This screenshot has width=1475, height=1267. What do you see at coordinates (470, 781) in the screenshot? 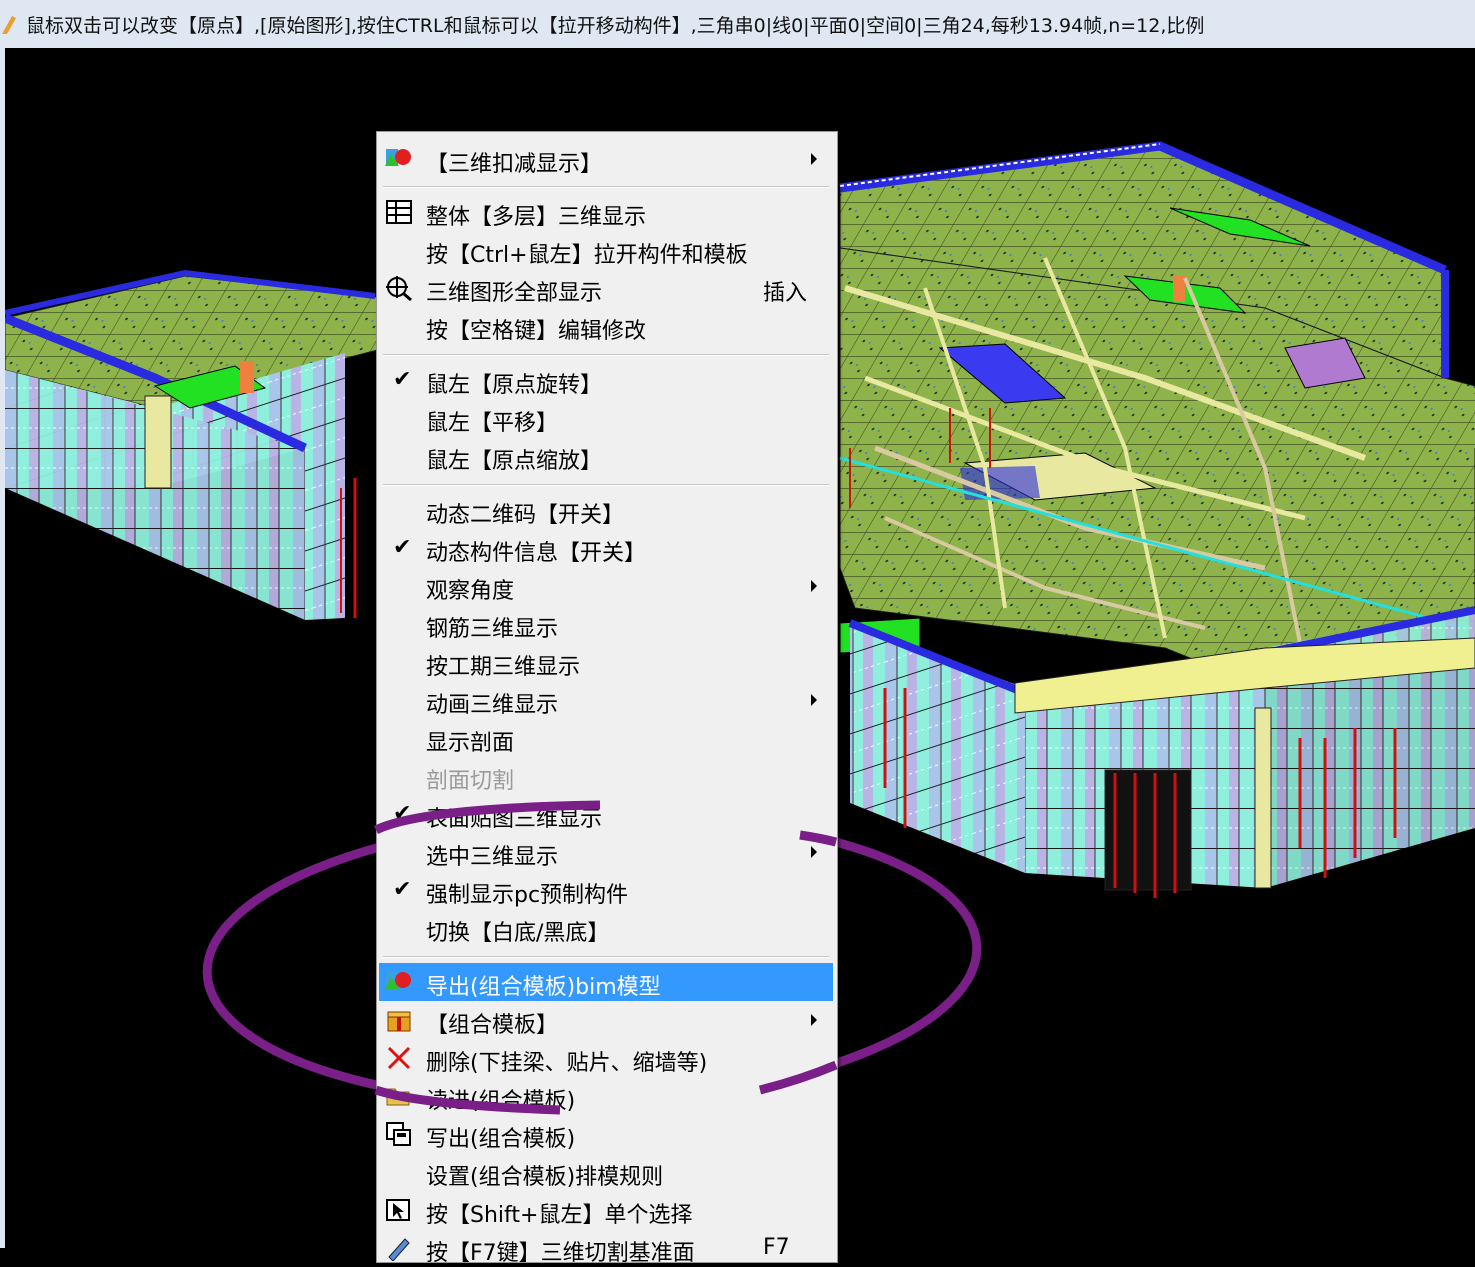
I see `menu-item-label: 剖面切割` at bounding box center [470, 781].